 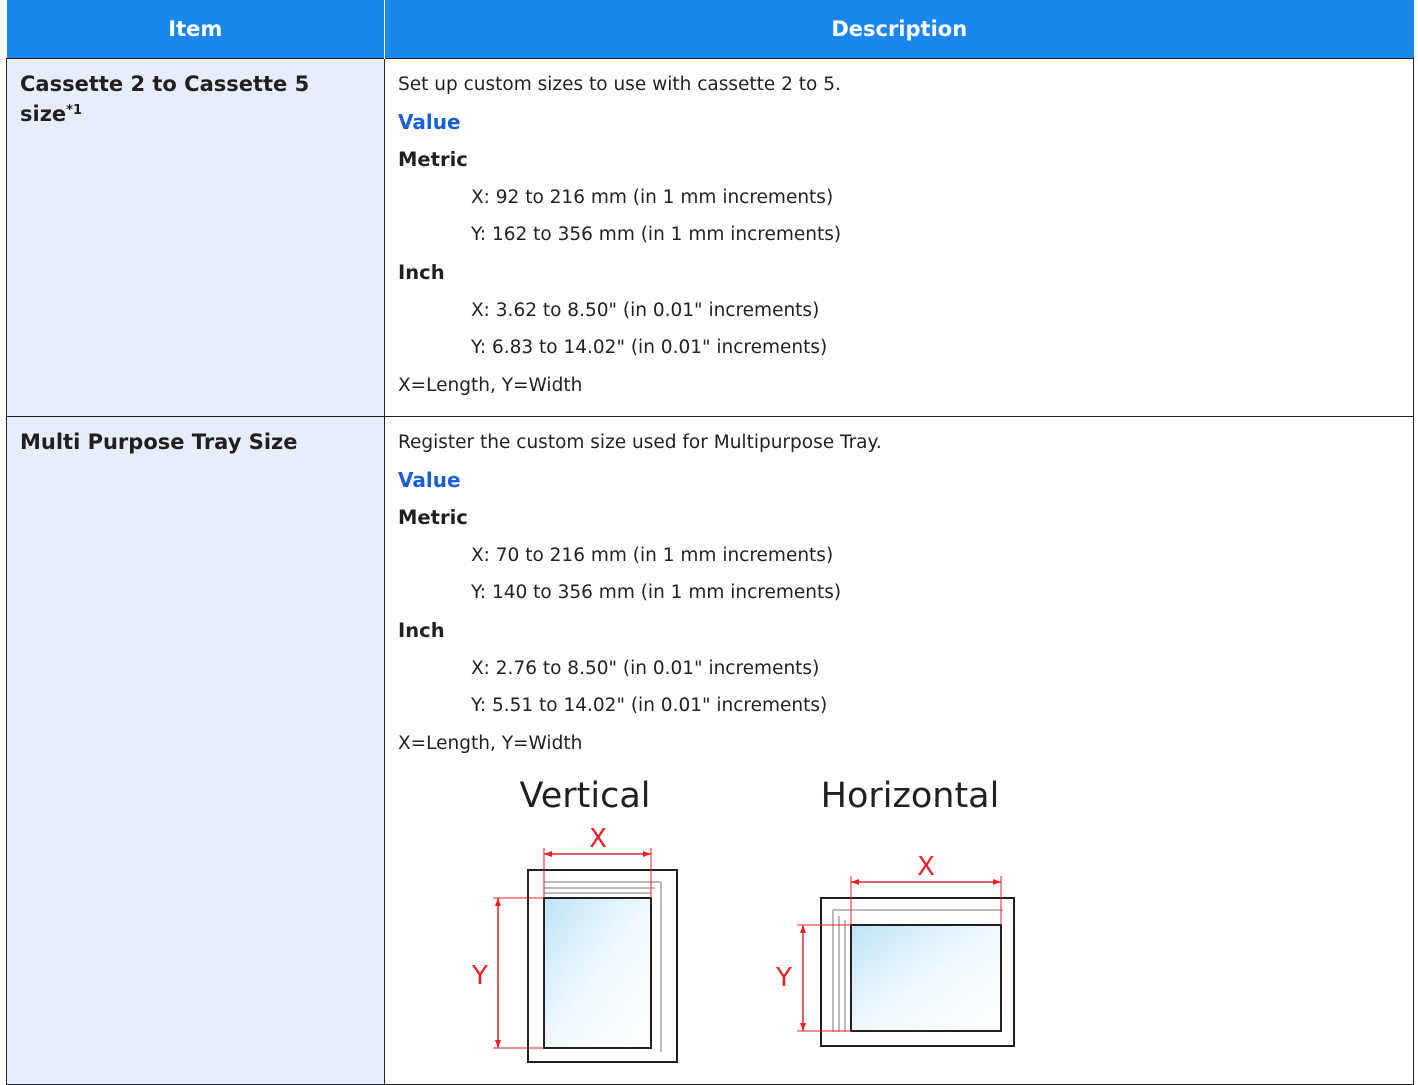 I want to click on inch-x-range: X: 3.62 to 8.50" (in 0.01" increments), so click(x=645, y=310).